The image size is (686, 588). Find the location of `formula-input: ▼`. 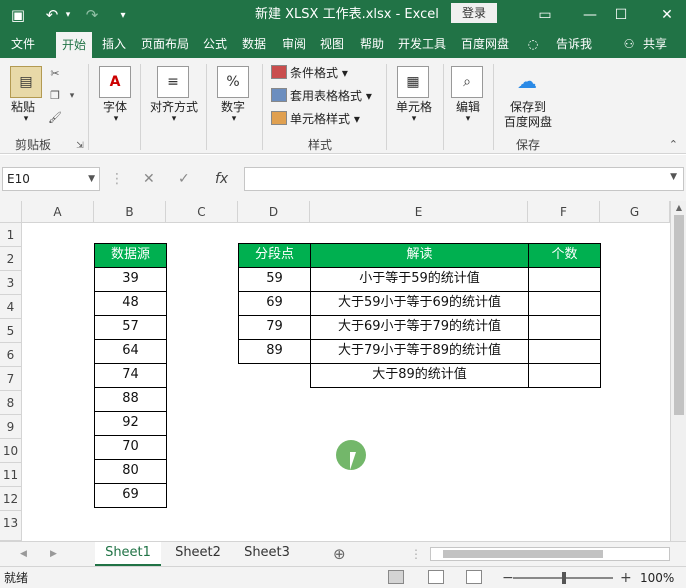

formula-input: ▼ is located at coordinates (464, 179).